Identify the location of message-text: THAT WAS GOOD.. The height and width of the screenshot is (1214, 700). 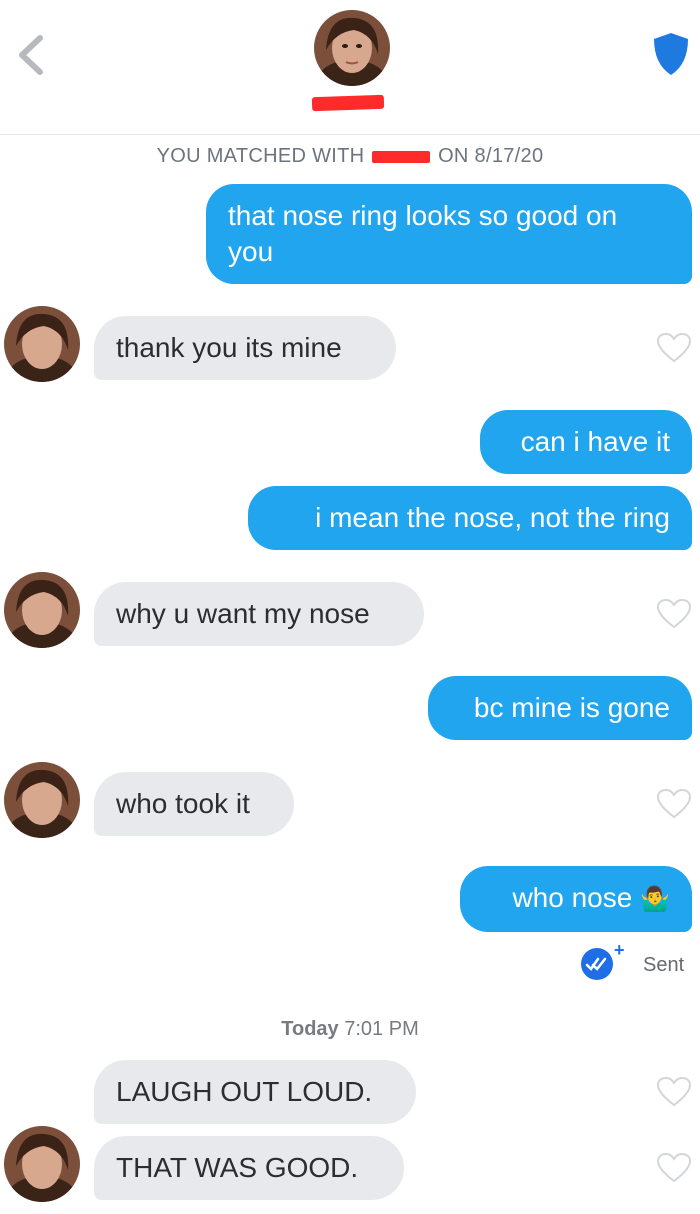
(237, 1167).